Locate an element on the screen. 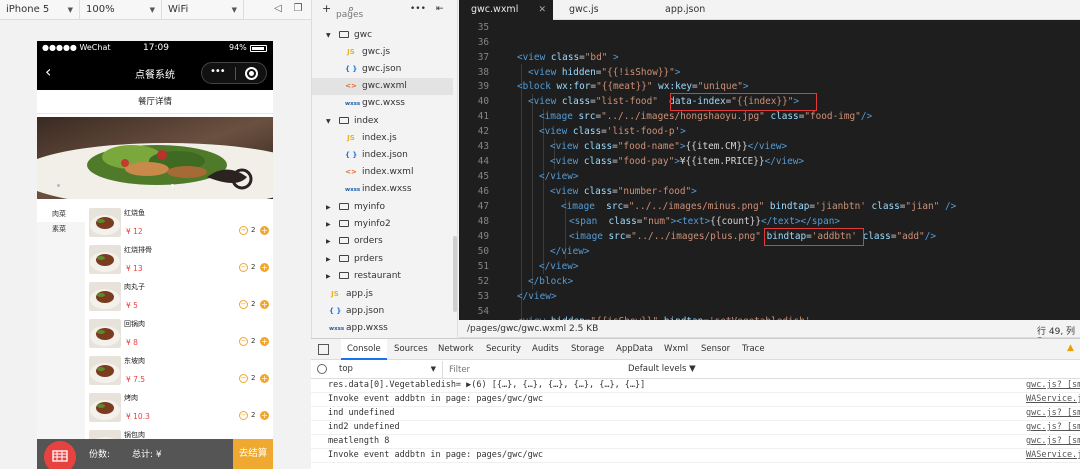 The image size is (1080, 469). tab-gwc-js: gwc.js is located at coordinates (602, 10).